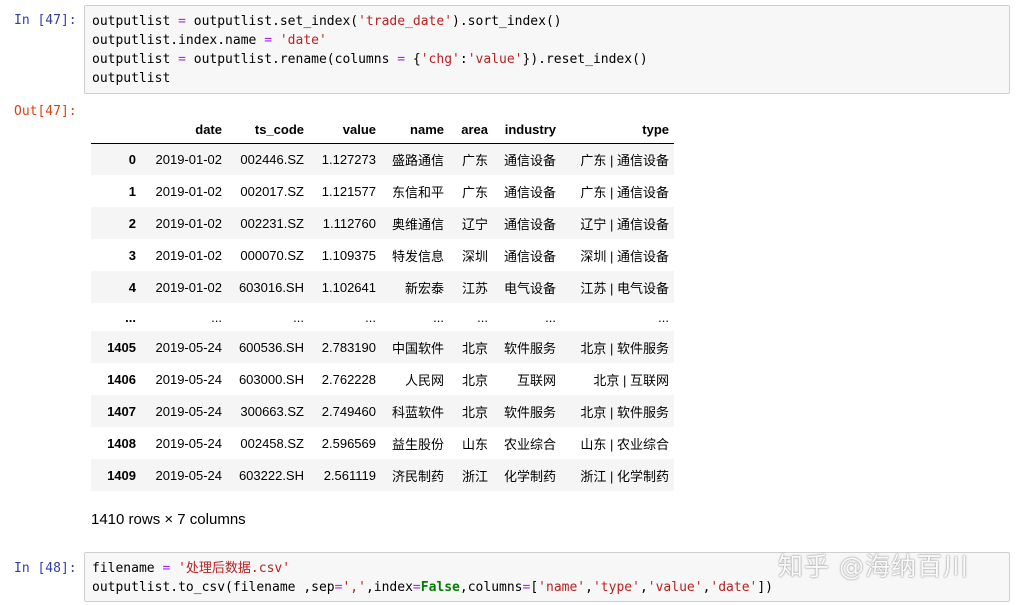 The image size is (1020, 605). Describe the element at coordinates (417, 476) in the screenshot. I see `cell-name: 济民制药` at that location.